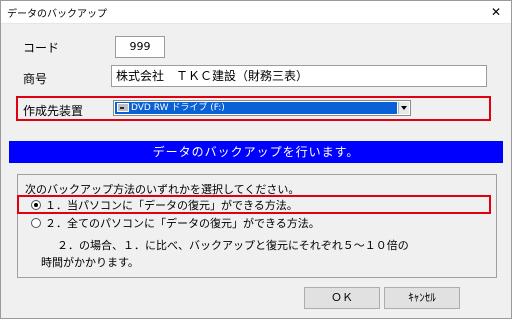  I want to click on note-line-1: ２．の場合、１．に比べ、バックアップと復元にそれぞれ５～１０倍の, so click(233, 245).